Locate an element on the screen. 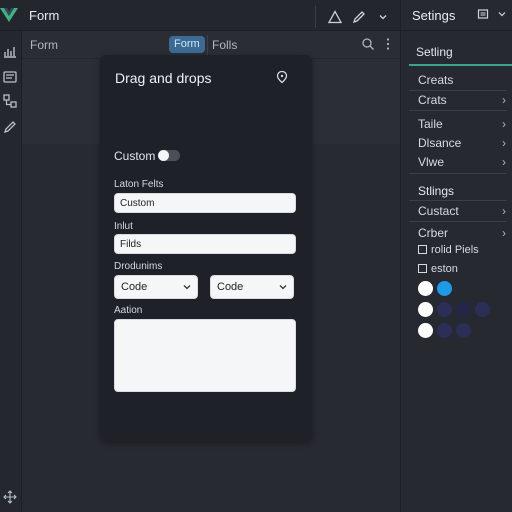 This screenshot has width=512, height=512. checkbox-label: eston is located at coordinates (444, 269).